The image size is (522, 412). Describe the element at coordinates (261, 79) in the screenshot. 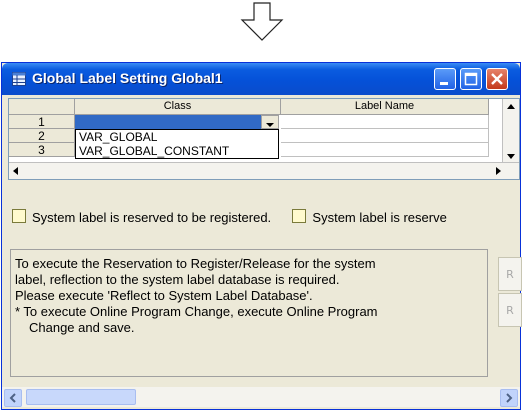

I see `title-bar: Global Label Setting Global1` at that location.